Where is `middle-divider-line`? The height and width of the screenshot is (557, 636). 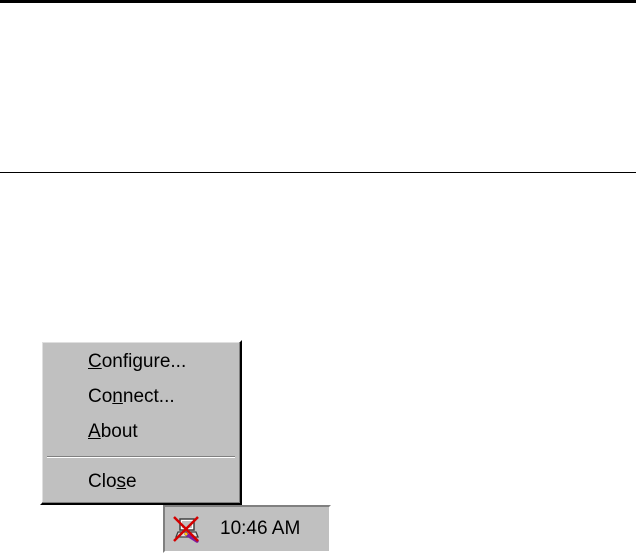
middle-divider-line is located at coordinates (318, 172).